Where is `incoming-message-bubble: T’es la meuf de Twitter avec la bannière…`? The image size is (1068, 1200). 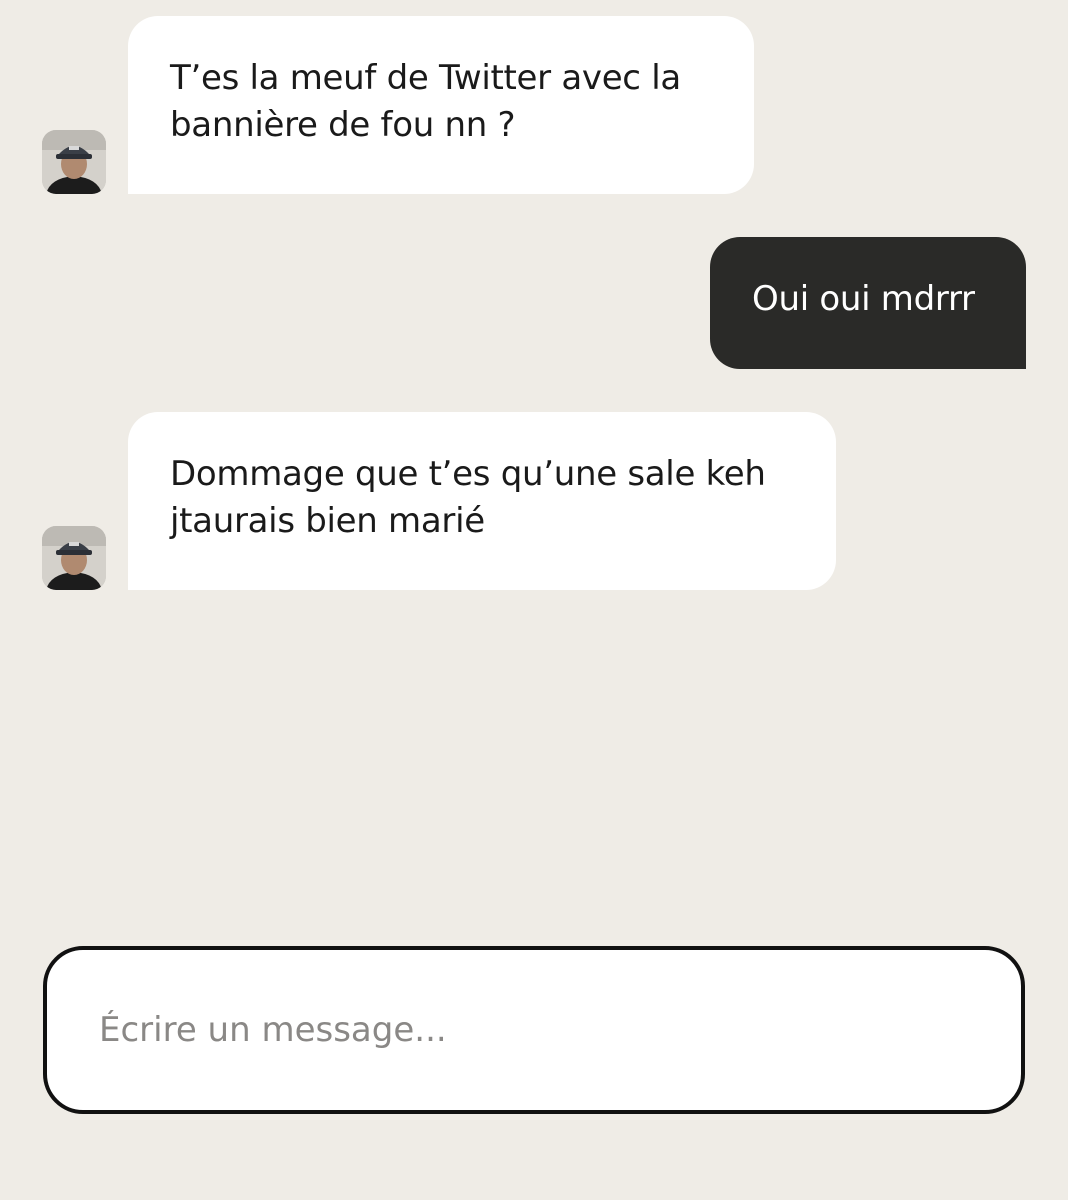
incoming-message-bubble: T’es la meuf de Twitter avec la bannière… is located at coordinates (441, 105).